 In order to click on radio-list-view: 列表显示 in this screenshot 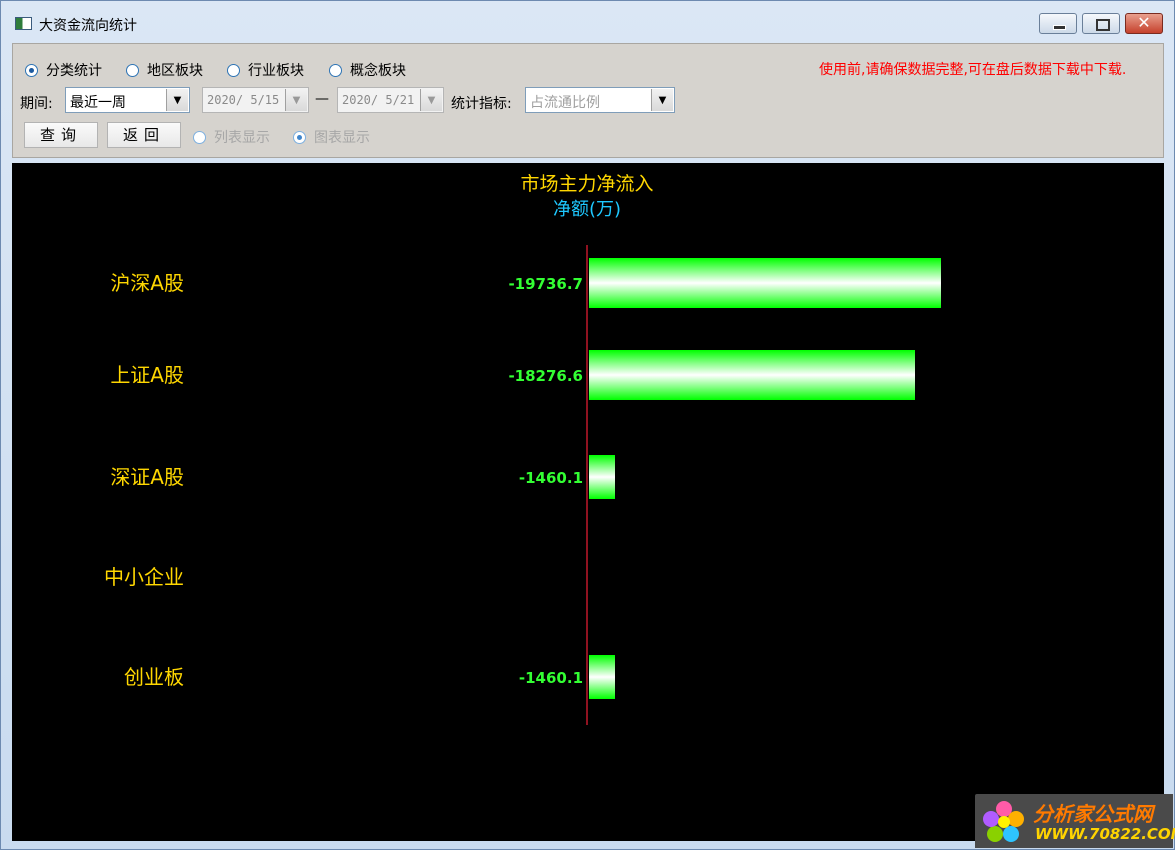, I will do `click(231, 137)`.